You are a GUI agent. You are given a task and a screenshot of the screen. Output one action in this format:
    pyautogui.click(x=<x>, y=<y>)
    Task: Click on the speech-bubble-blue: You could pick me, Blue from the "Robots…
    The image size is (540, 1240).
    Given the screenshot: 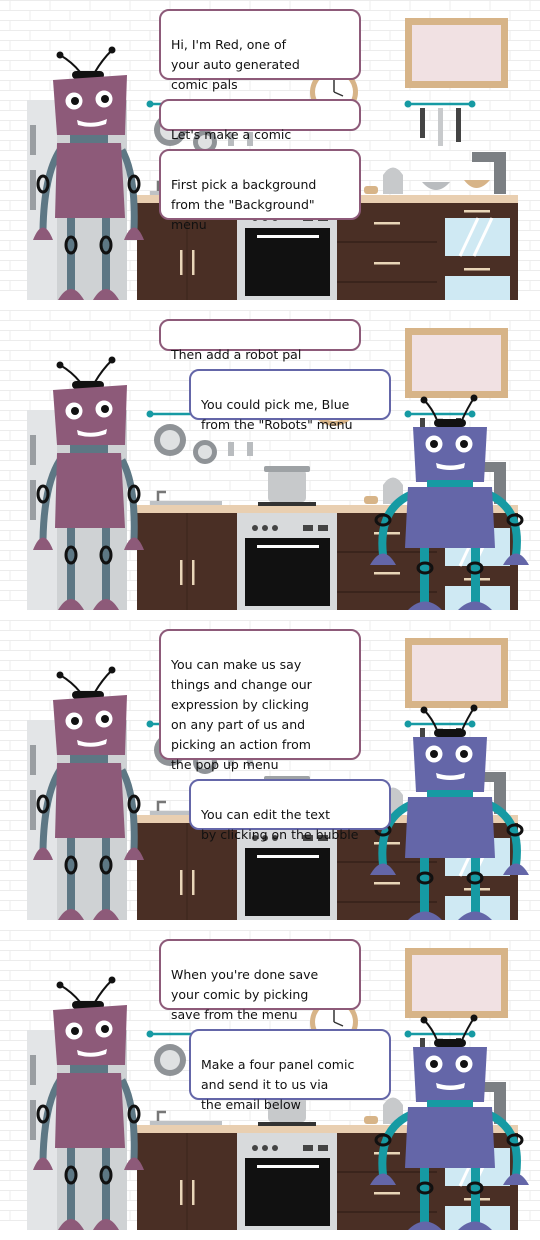 What is the action you would take?
    pyautogui.click(x=290, y=400)
    